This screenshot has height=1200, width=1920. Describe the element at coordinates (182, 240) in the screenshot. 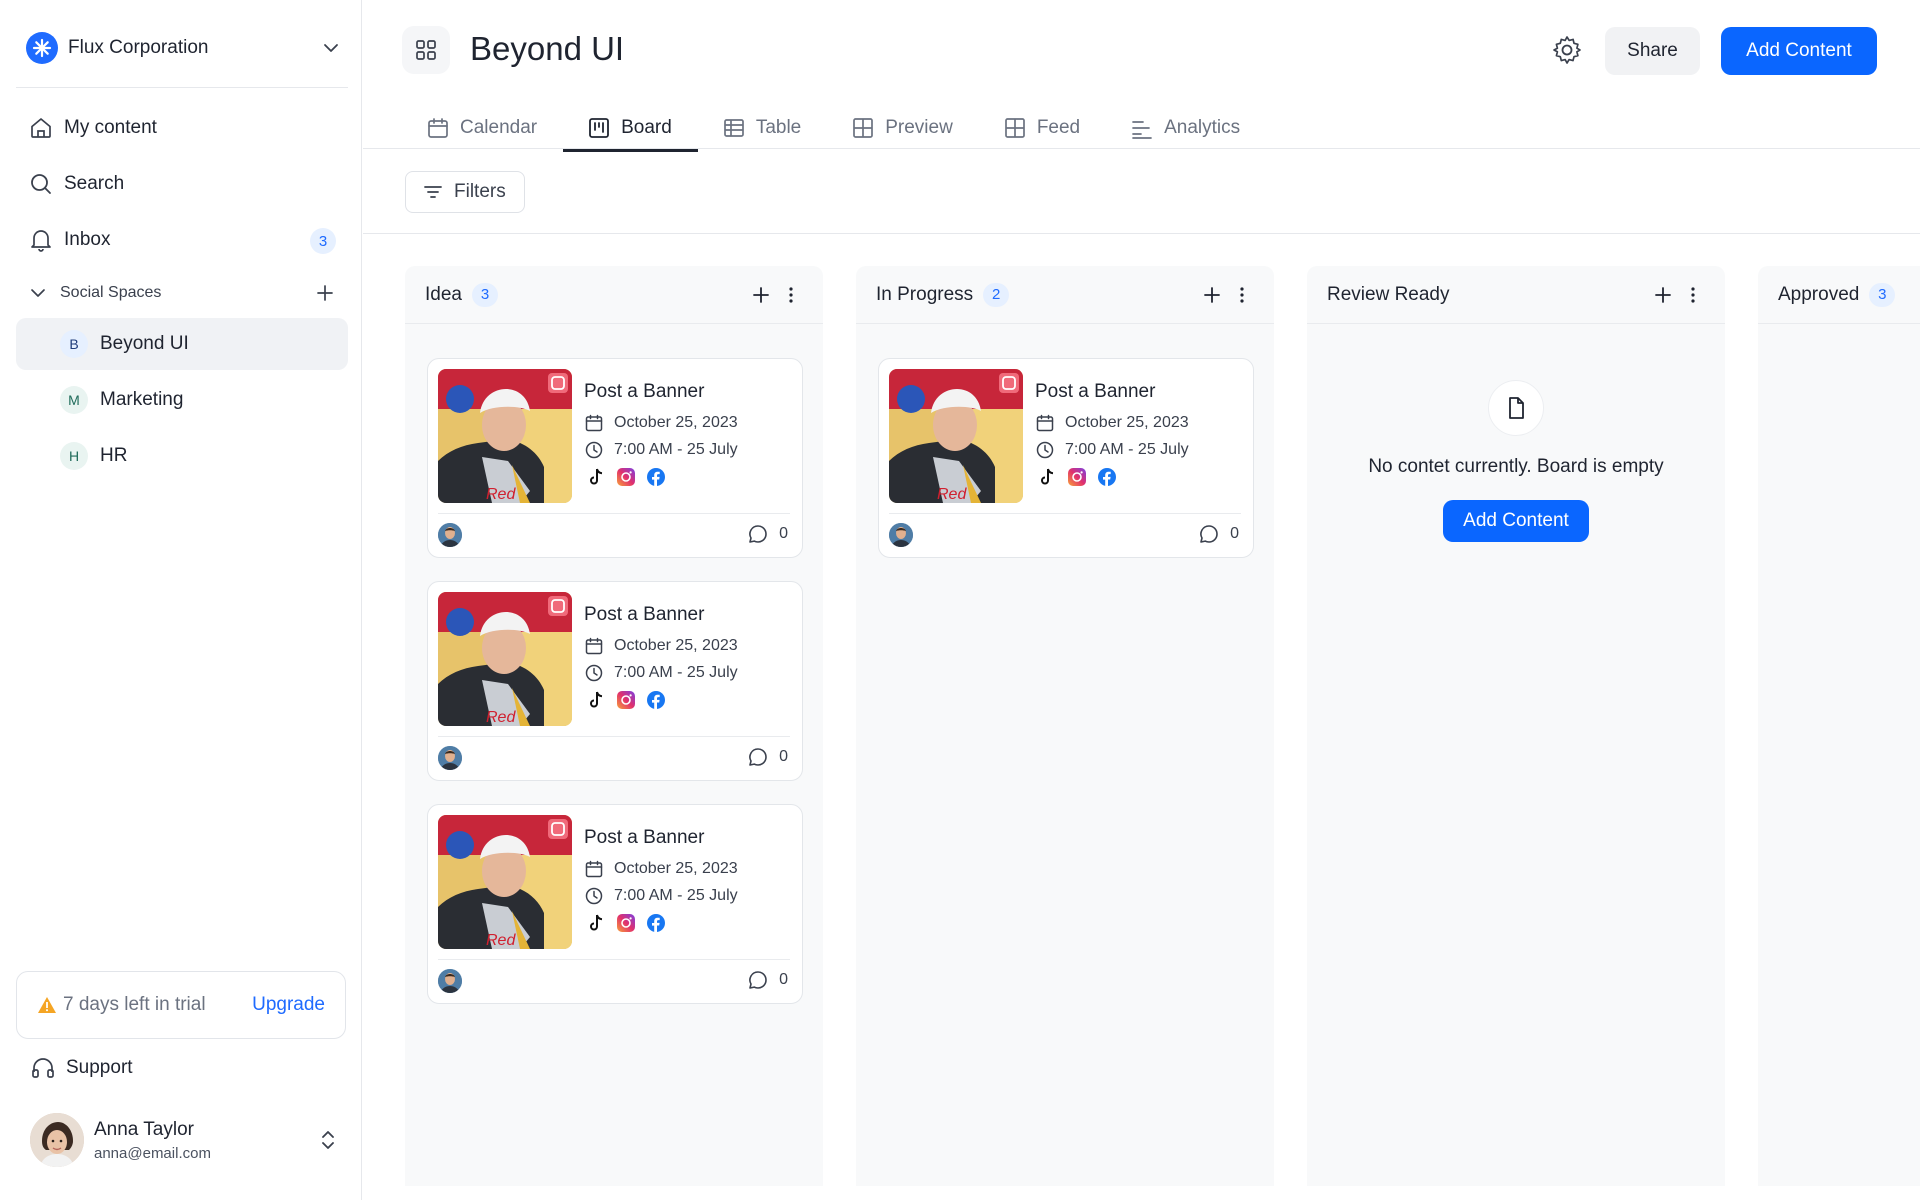

I see `nav-inbox: Inbox 3` at that location.